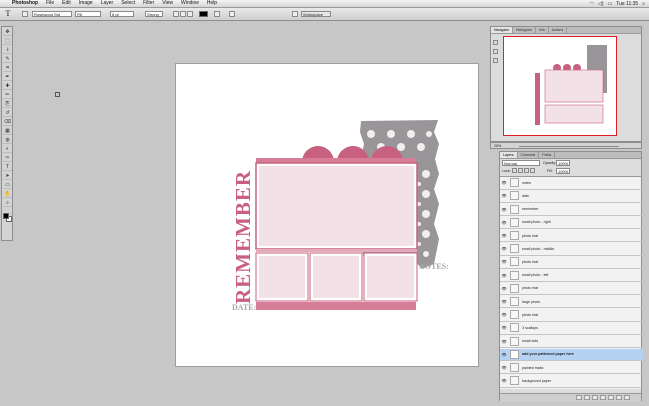 This screenshot has width=649, height=406. I want to click on workspace-icon, so click(295, 14).